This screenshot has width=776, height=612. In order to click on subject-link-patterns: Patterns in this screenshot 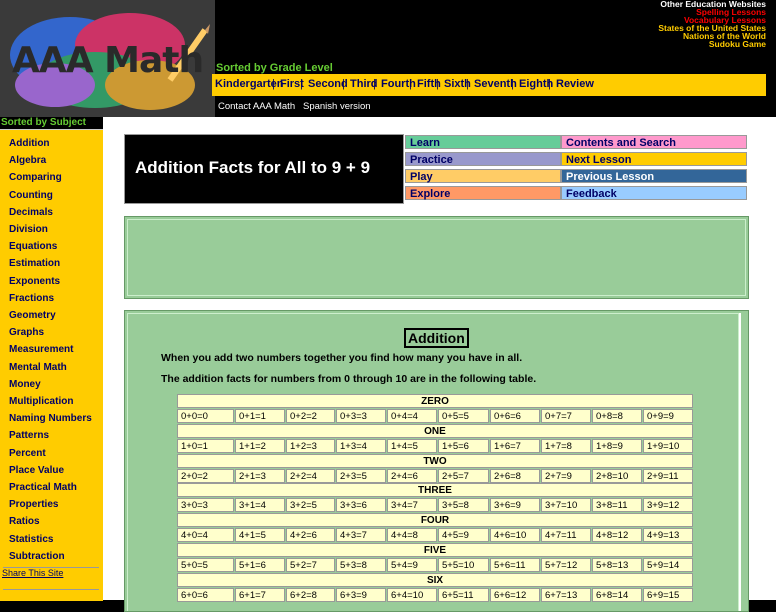, I will do `click(29, 435)`.